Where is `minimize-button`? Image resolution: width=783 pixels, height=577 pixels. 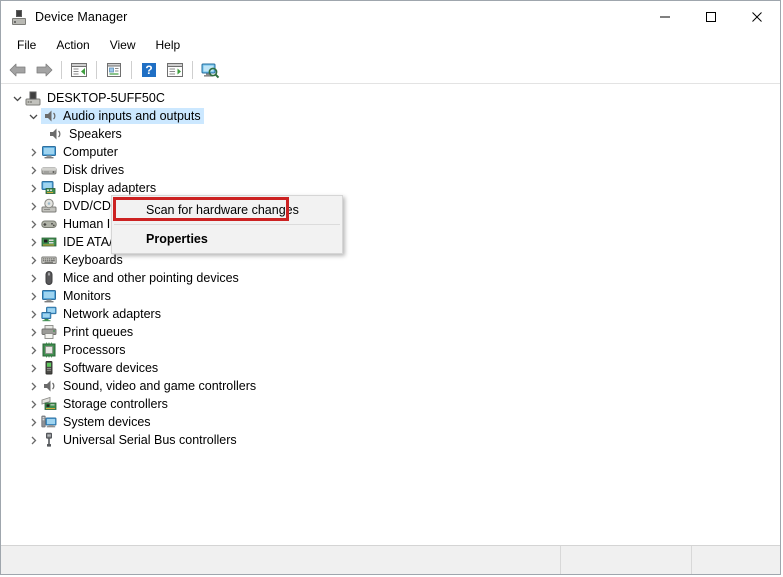
minimize-button is located at coordinates (665, 16).